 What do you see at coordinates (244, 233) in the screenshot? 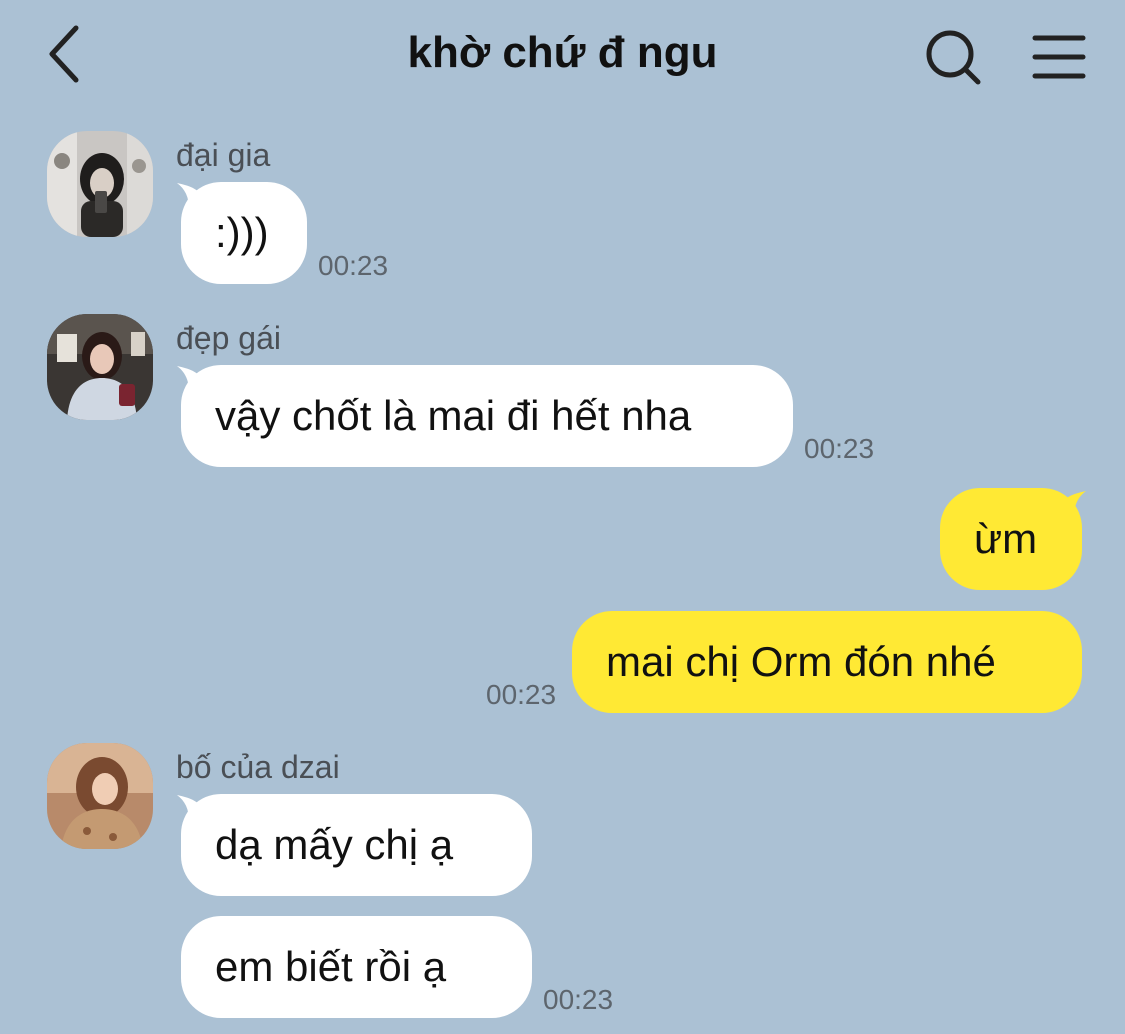
I see `message-bubble: :)))` at bounding box center [244, 233].